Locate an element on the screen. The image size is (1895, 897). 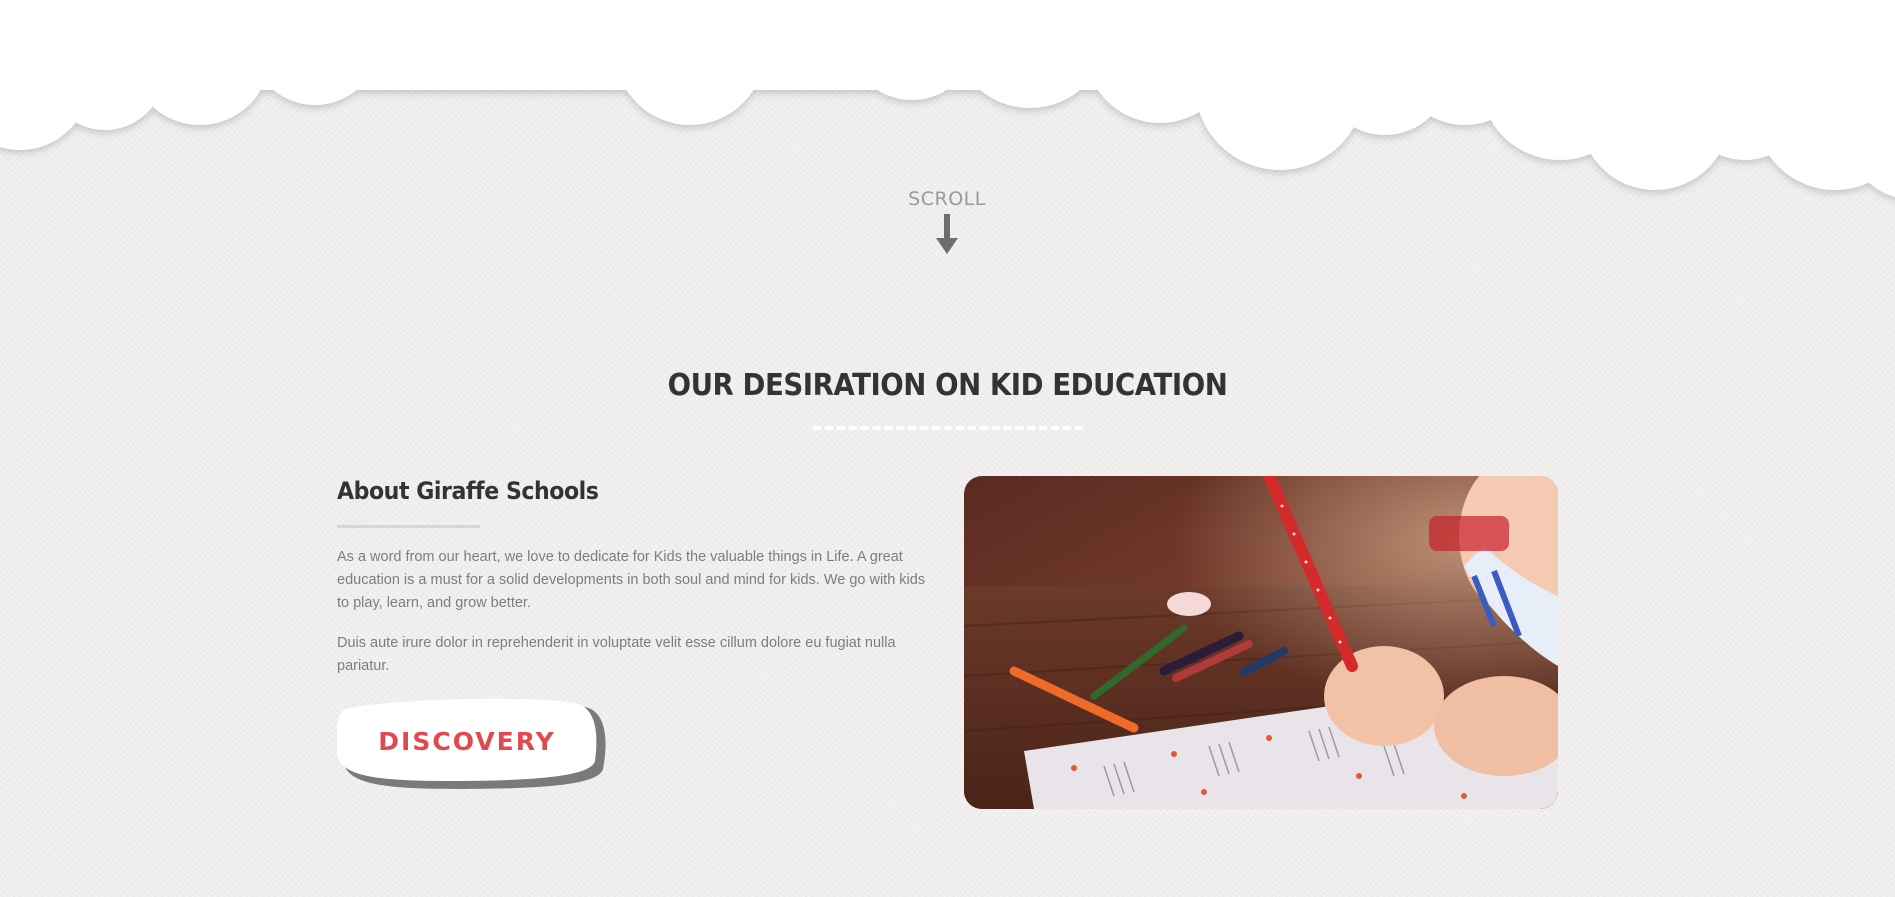
title-divider is located at coordinates (948, 428).